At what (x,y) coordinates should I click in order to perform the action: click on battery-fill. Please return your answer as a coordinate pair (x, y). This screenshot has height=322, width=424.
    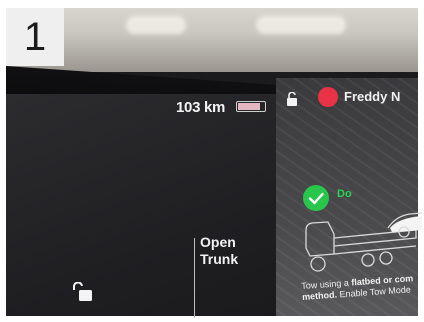
    Looking at the image, I should click on (249, 106).